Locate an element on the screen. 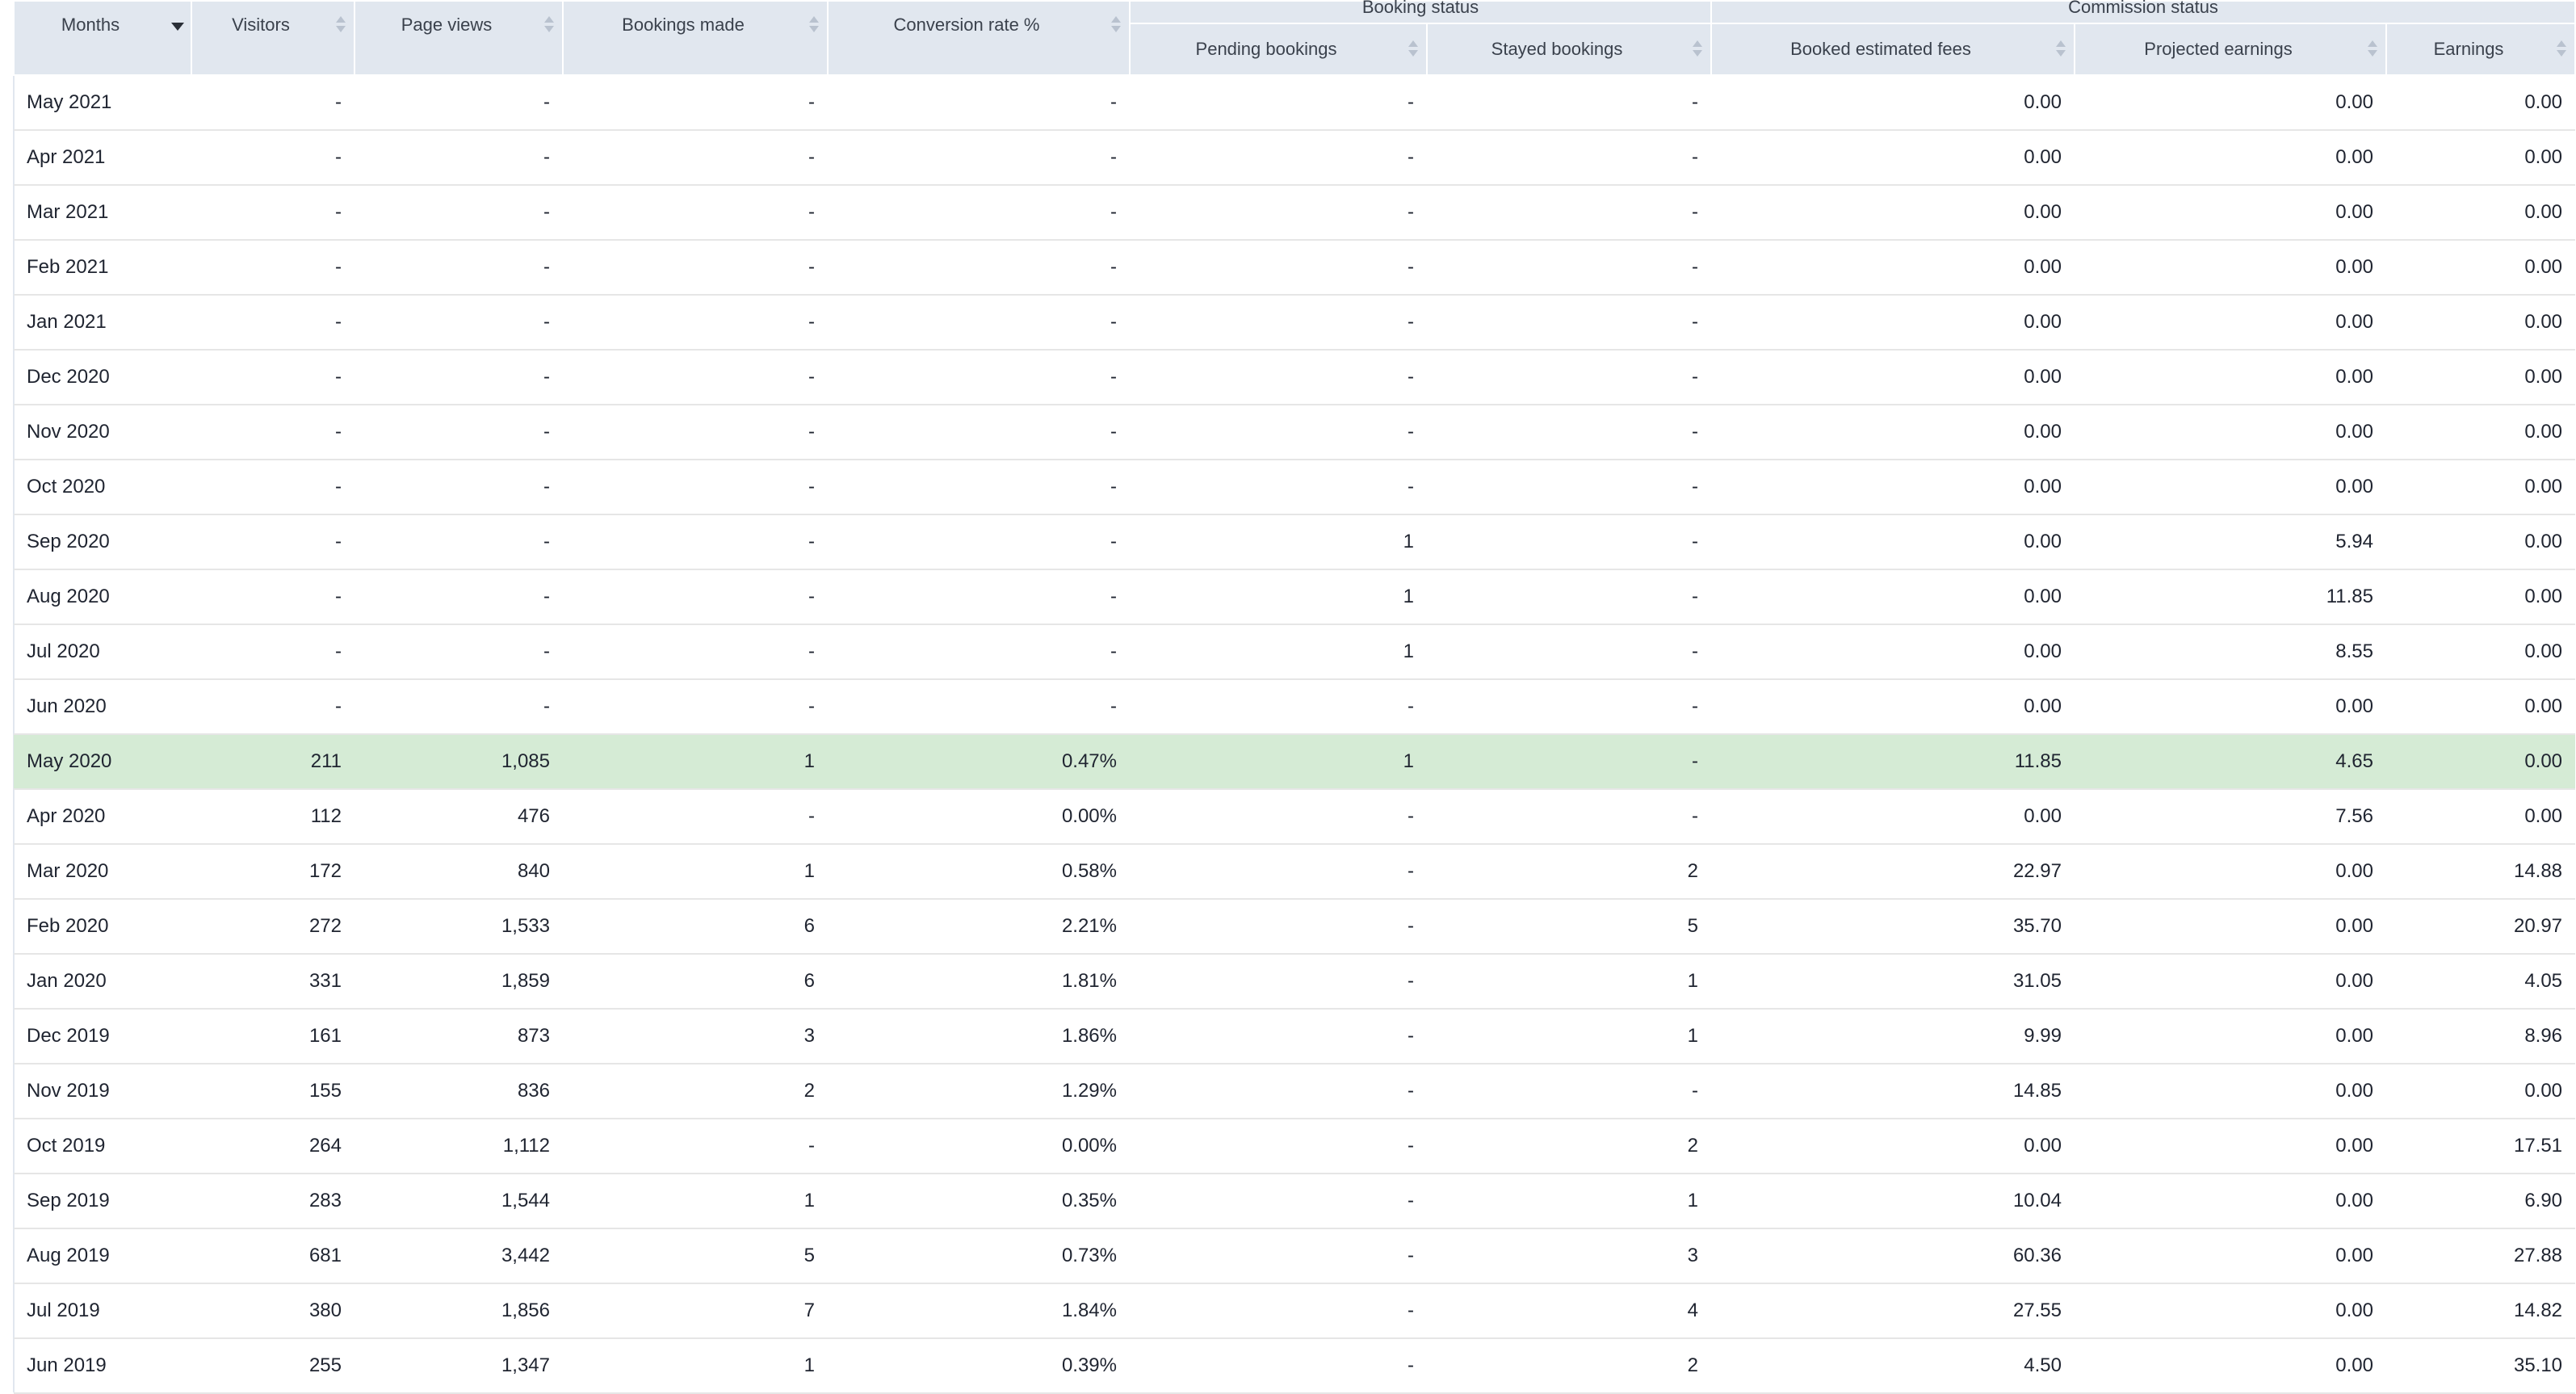  bookings-made-cell: 1 is located at coordinates (695, 1201).